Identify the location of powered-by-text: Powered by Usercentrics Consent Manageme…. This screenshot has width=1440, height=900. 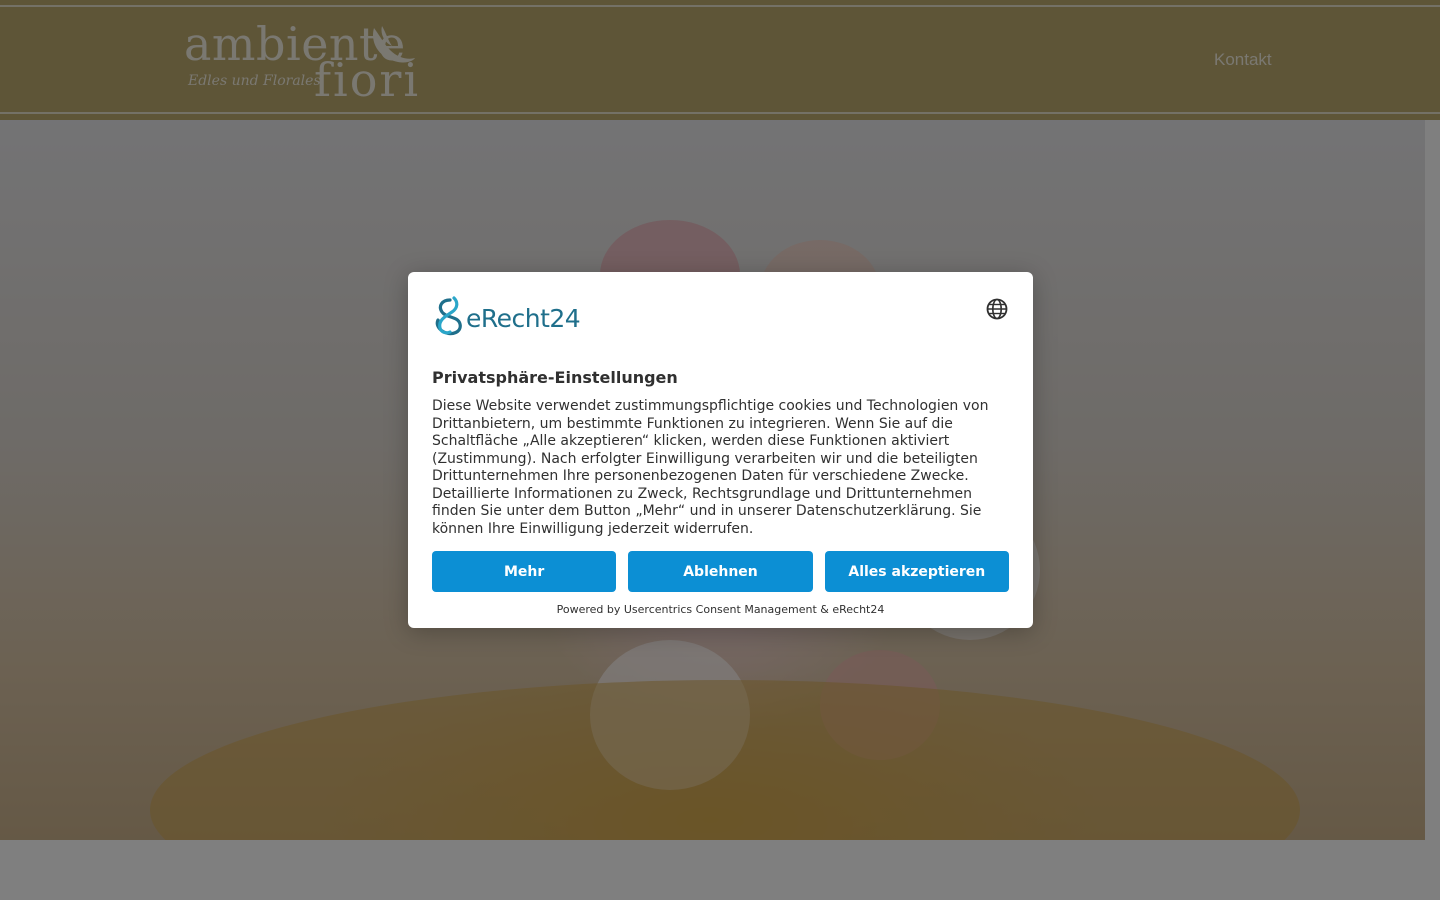
(720, 609).